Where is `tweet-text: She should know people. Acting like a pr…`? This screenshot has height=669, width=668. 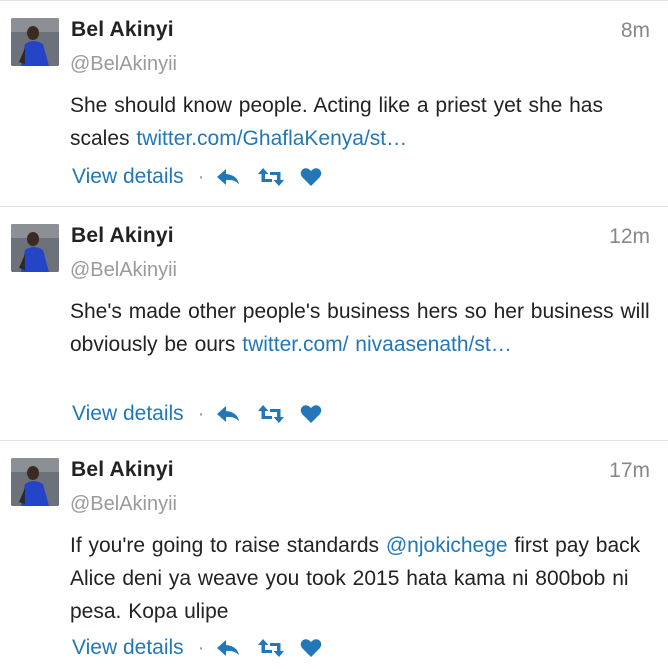 tweet-text: She should know people. Acting like a pr… is located at coordinates (362, 122).